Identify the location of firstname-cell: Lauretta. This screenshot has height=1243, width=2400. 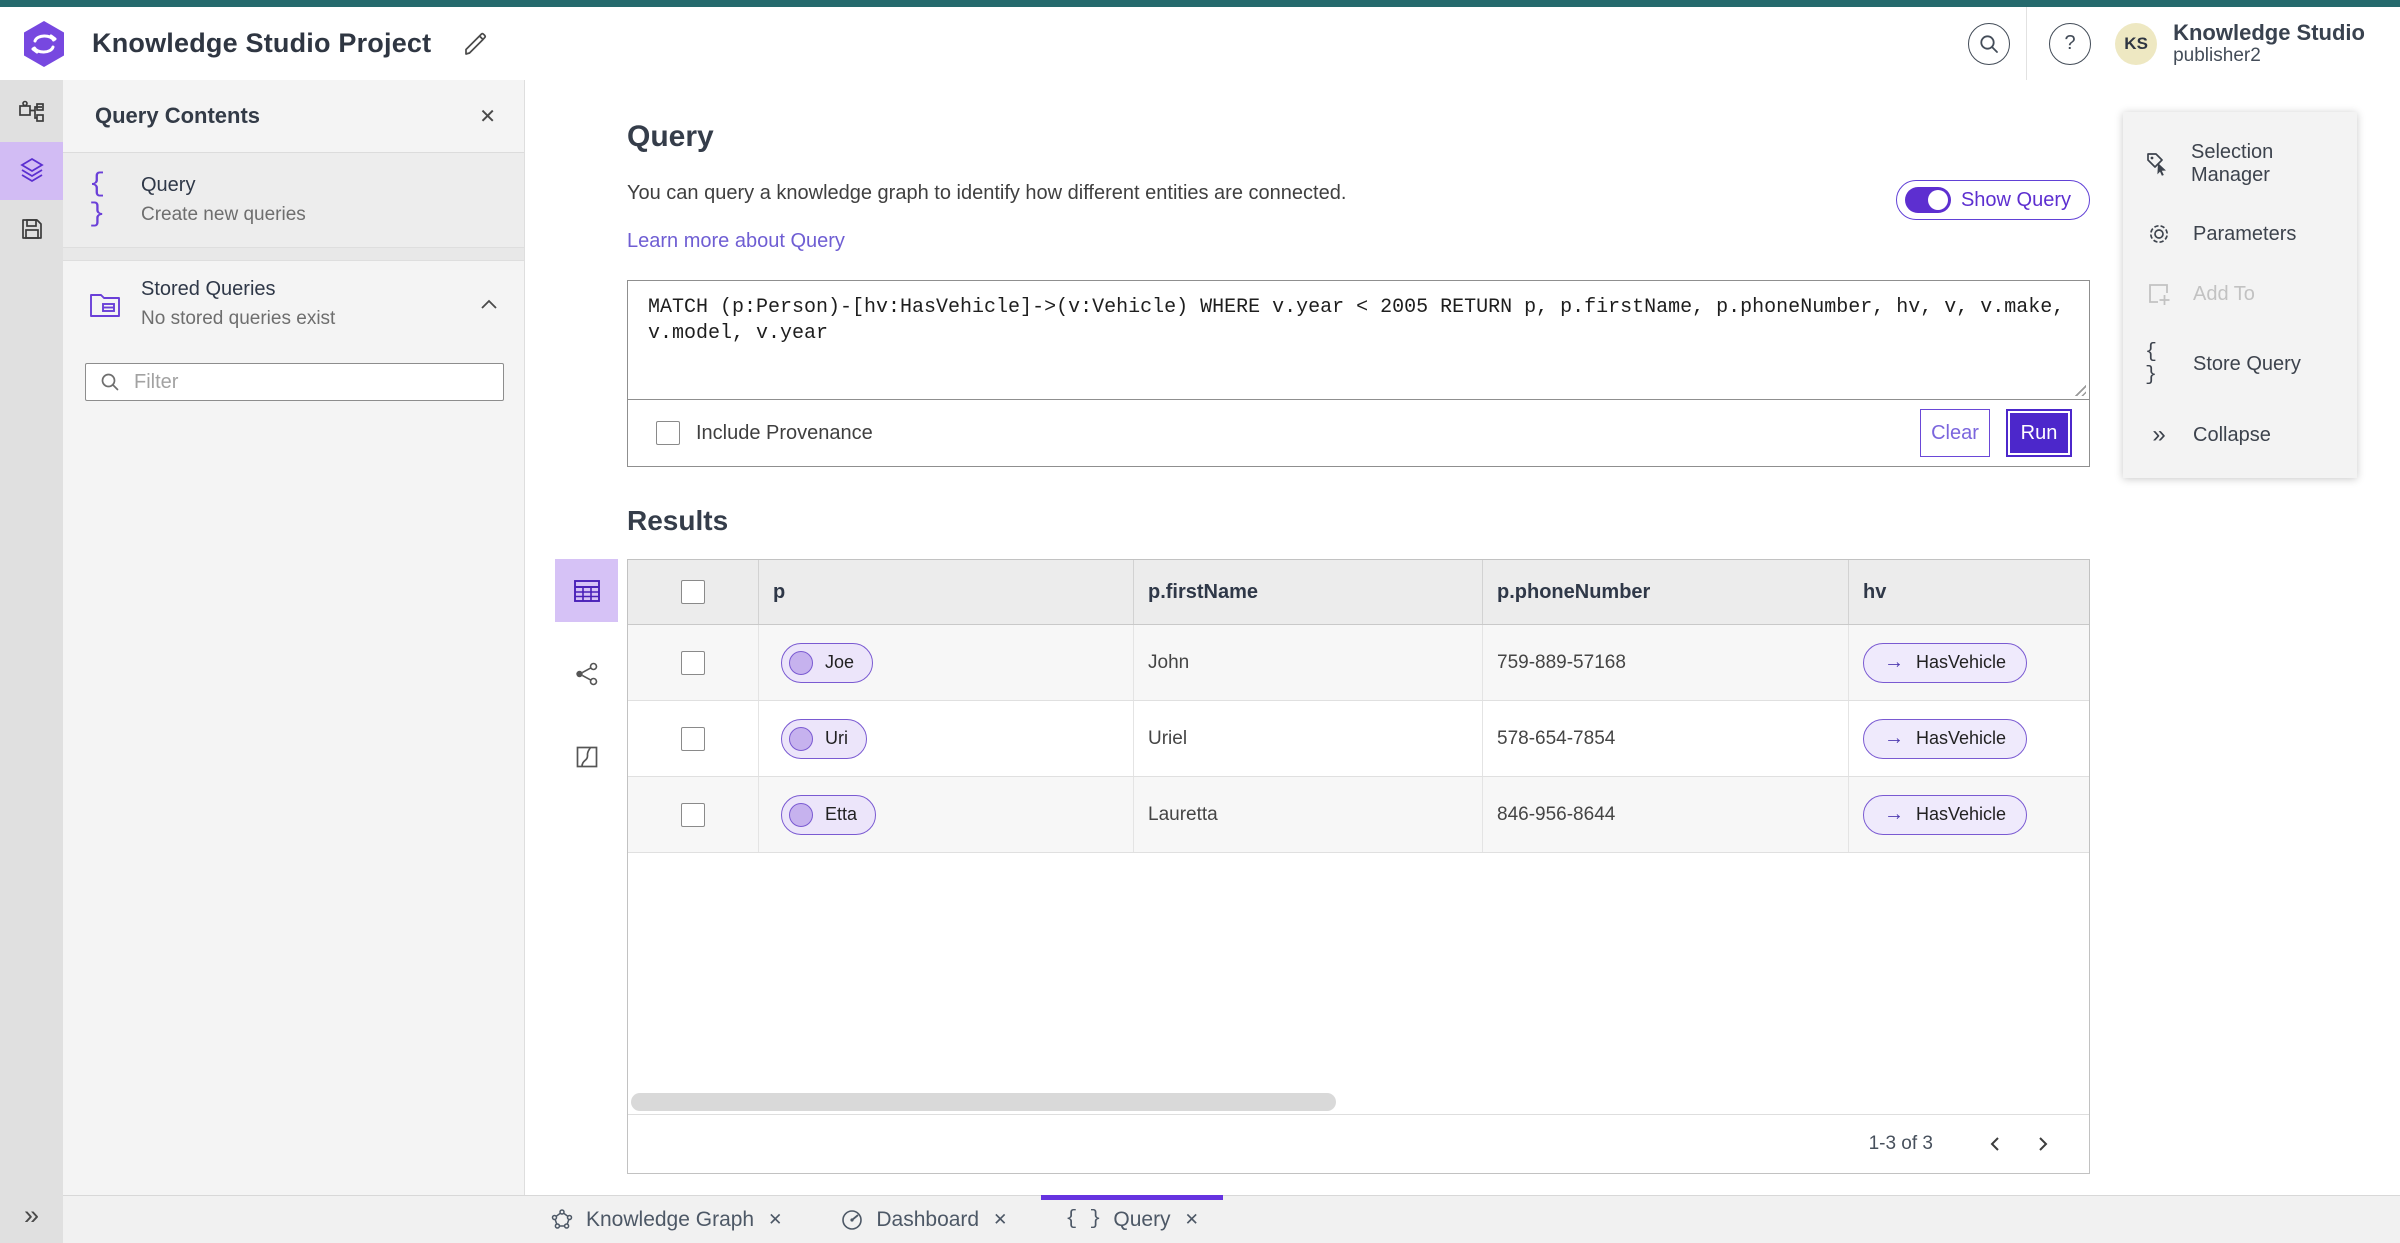
(1308, 814).